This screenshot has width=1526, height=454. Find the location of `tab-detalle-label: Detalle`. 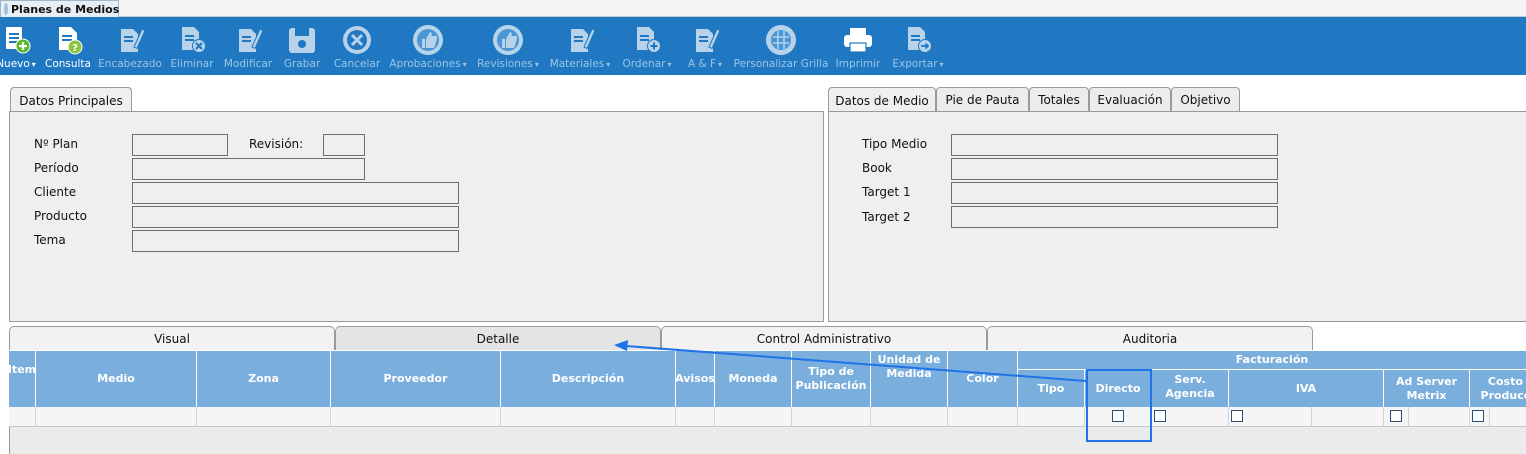

tab-detalle-label: Detalle is located at coordinates (498, 338).